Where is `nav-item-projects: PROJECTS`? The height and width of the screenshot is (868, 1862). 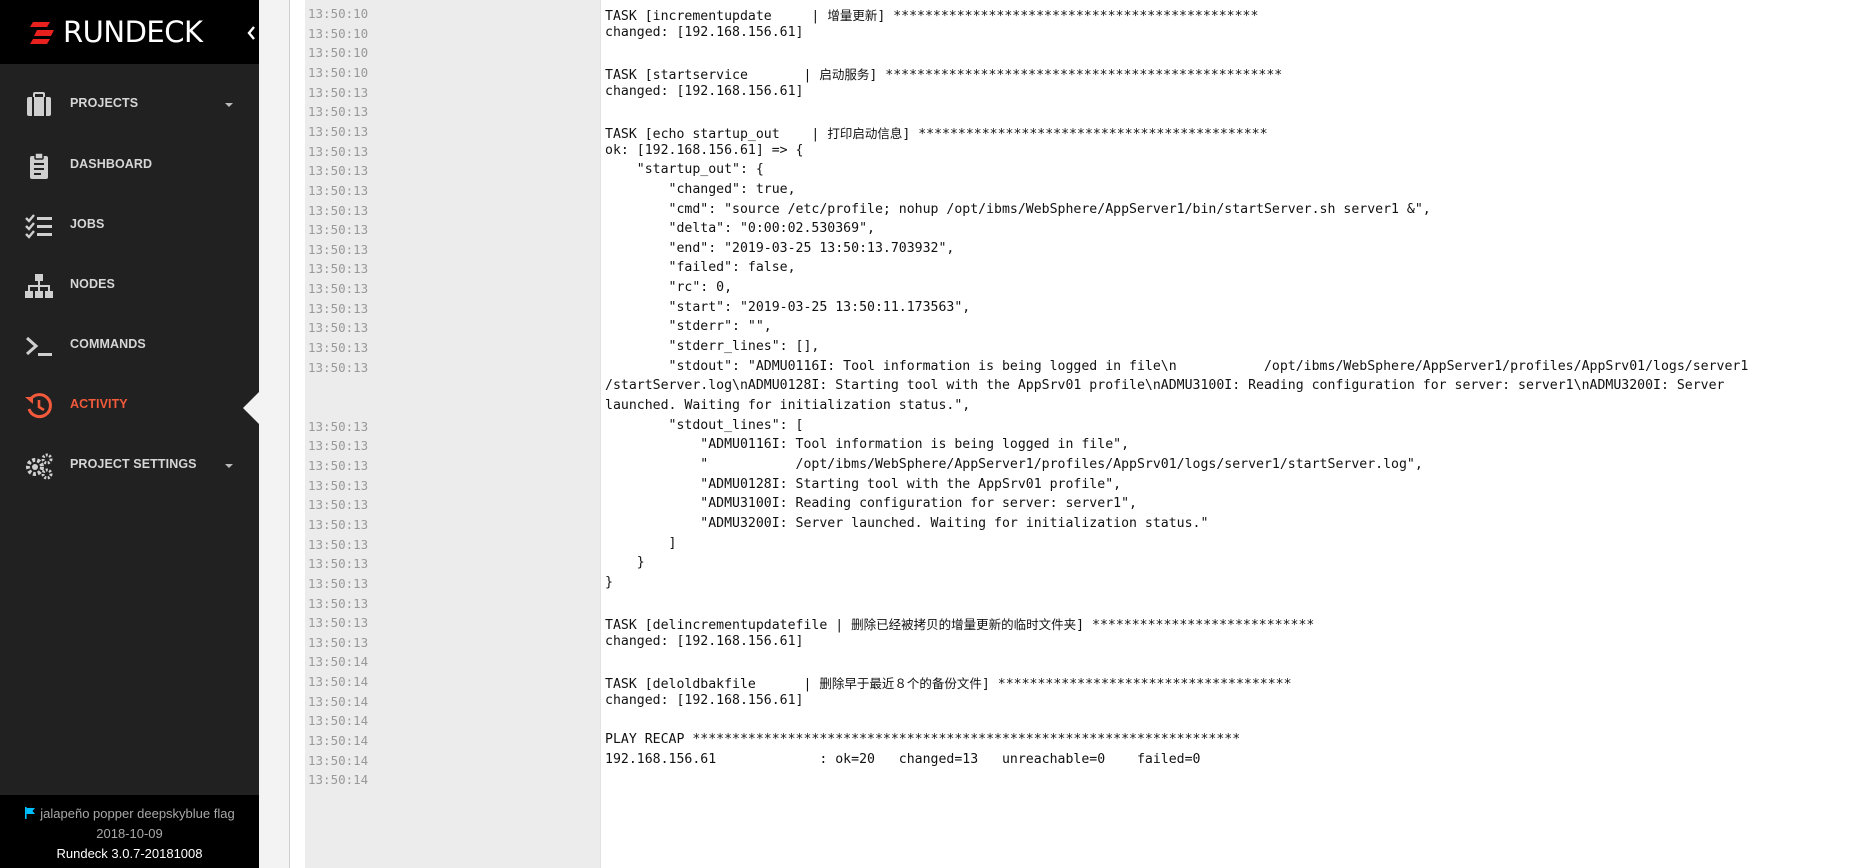
nav-item-projects: PROJECTS is located at coordinates (129, 105).